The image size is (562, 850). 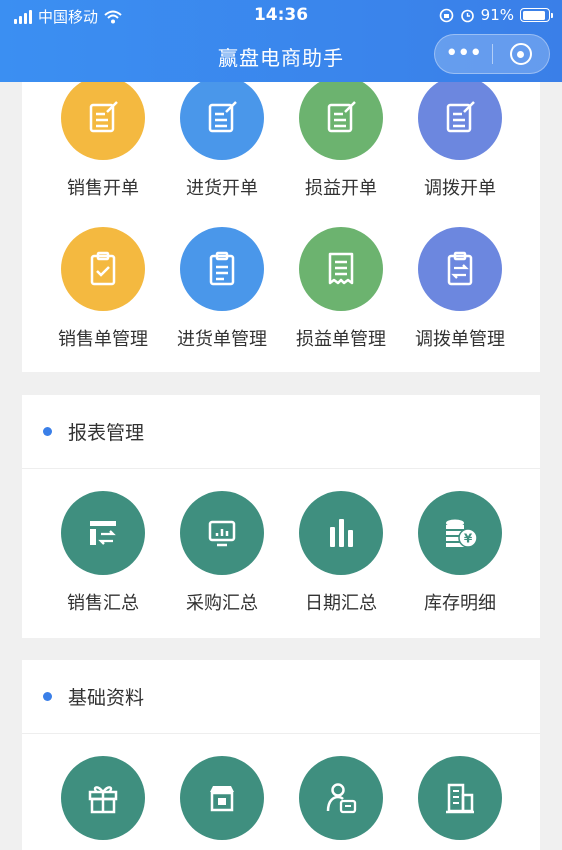 What do you see at coordinates (460, 603) in the screenshot?
I see `grid-item-label: 库存明细` at bounding box center [460, 603].